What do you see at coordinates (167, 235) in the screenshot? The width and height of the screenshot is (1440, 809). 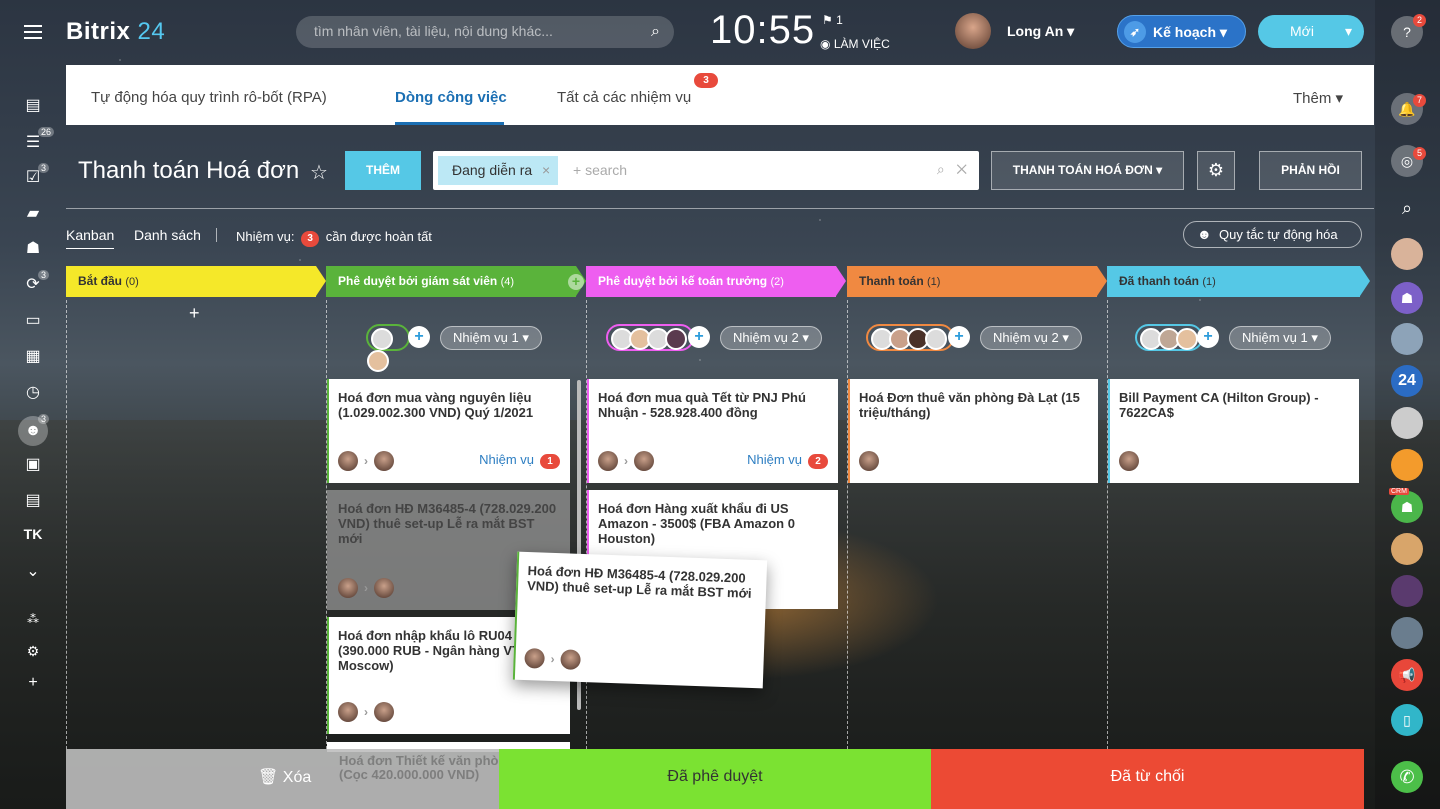 I see `view-list: Danh sách` at bounding box center [167, 235].